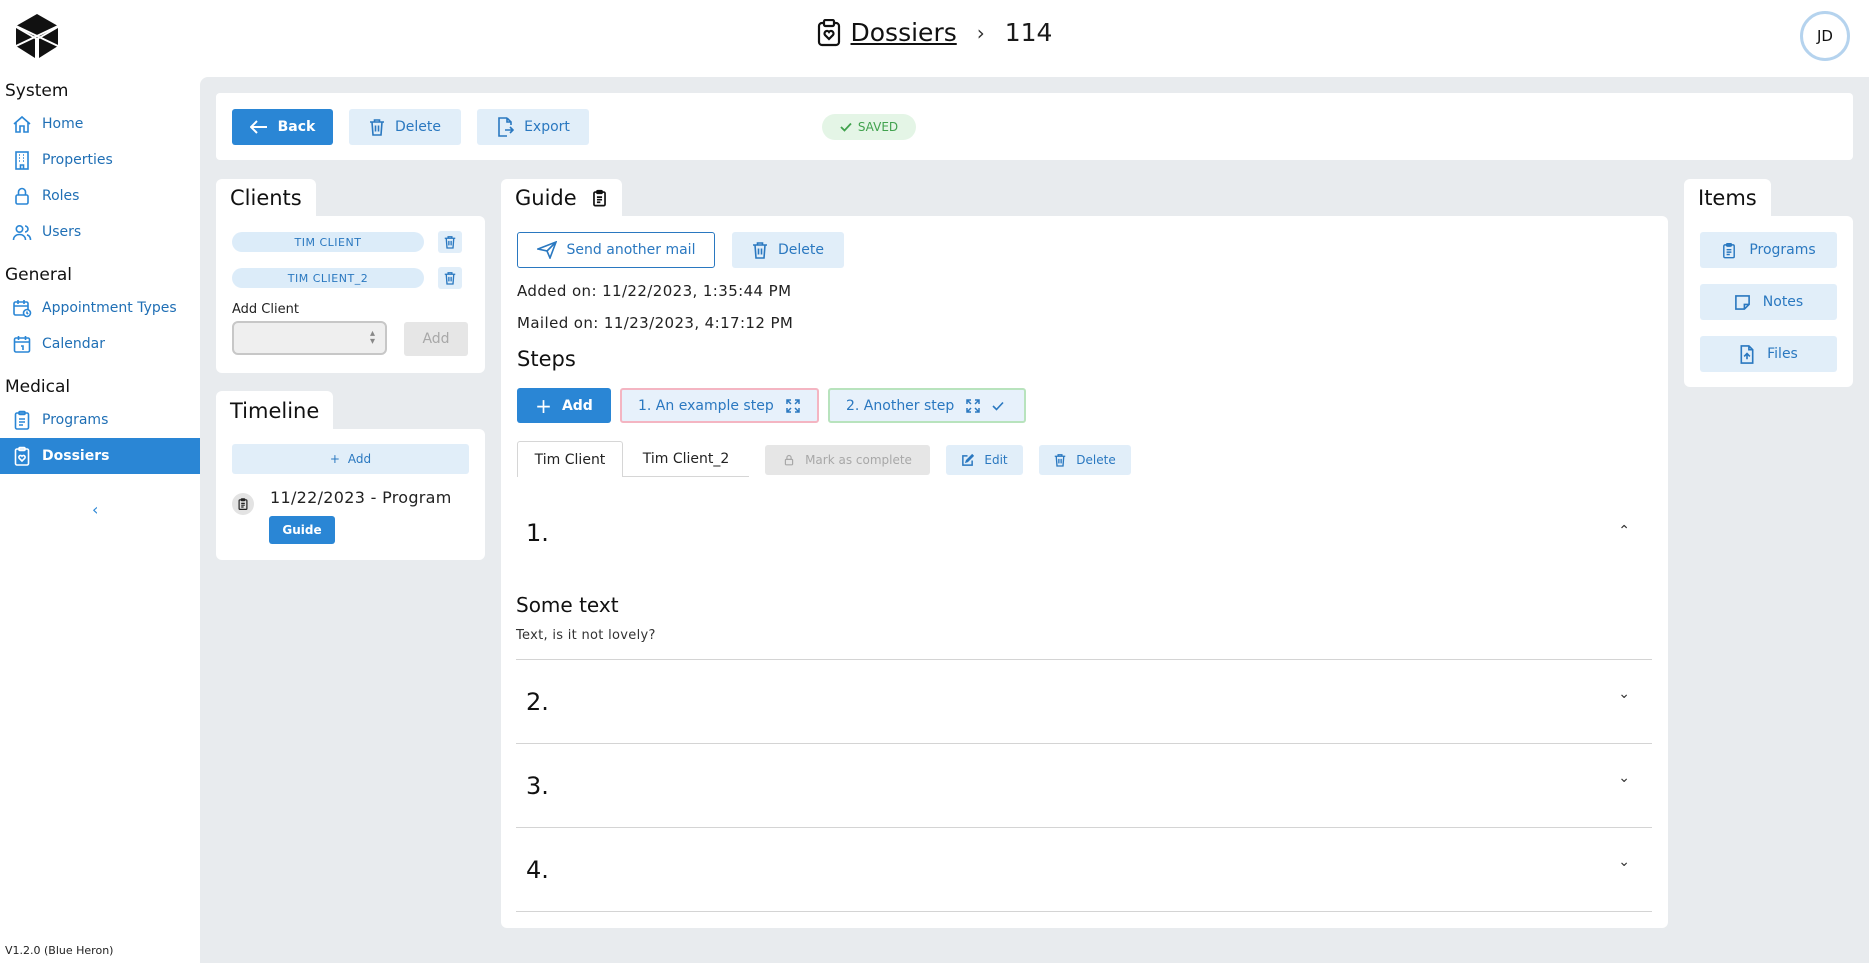 Image resolution: width=1869 pixels, height=963 pixels. What do you see at coordinates (1034, 126) in the screenshot?
I see `action-toolbar: Back Delete Export SAVED` at bounding box center [1034, 126].